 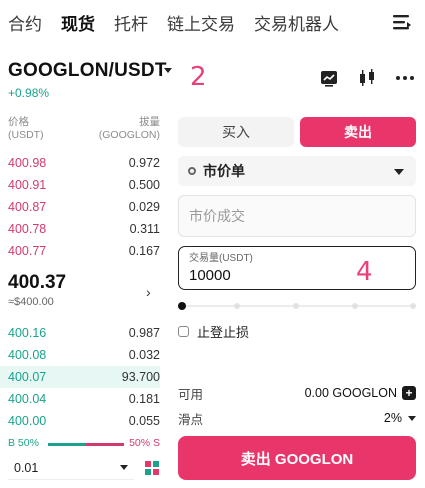 I want to click on bid-row: 400.04 0.181, so click(x=84, y=399).